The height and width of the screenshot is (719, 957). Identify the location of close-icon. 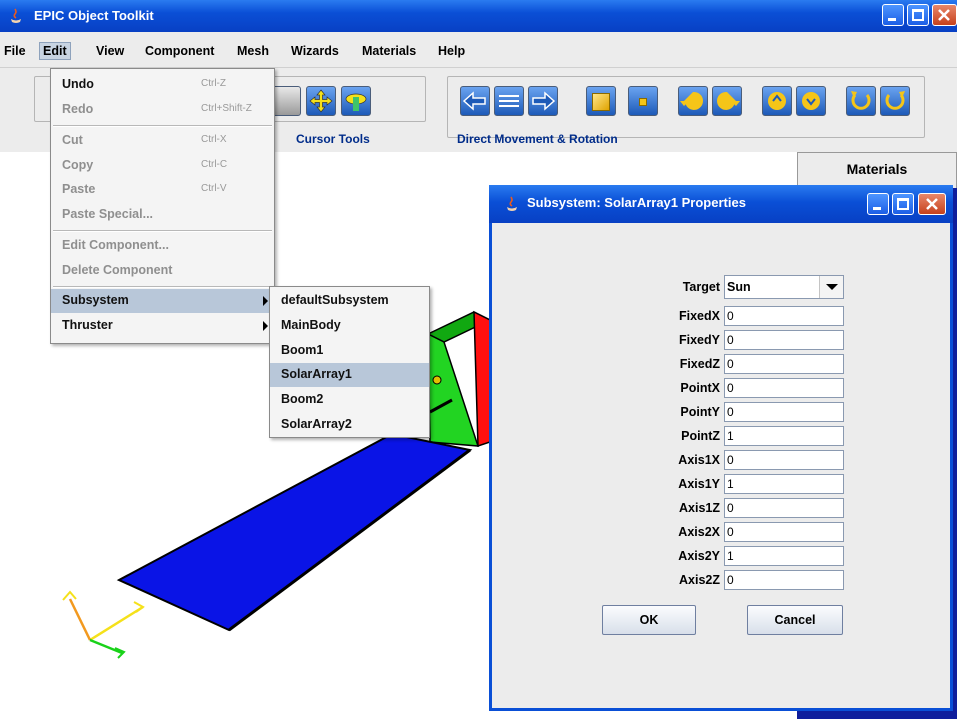
(944, 15).